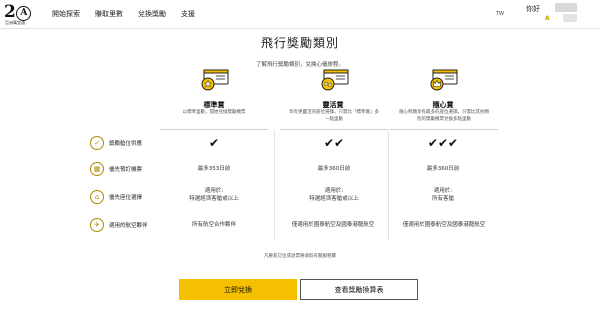 The width and height of the screenshot is (600, 316). I want to click on member-tier-badge: A, so click(547, 18).